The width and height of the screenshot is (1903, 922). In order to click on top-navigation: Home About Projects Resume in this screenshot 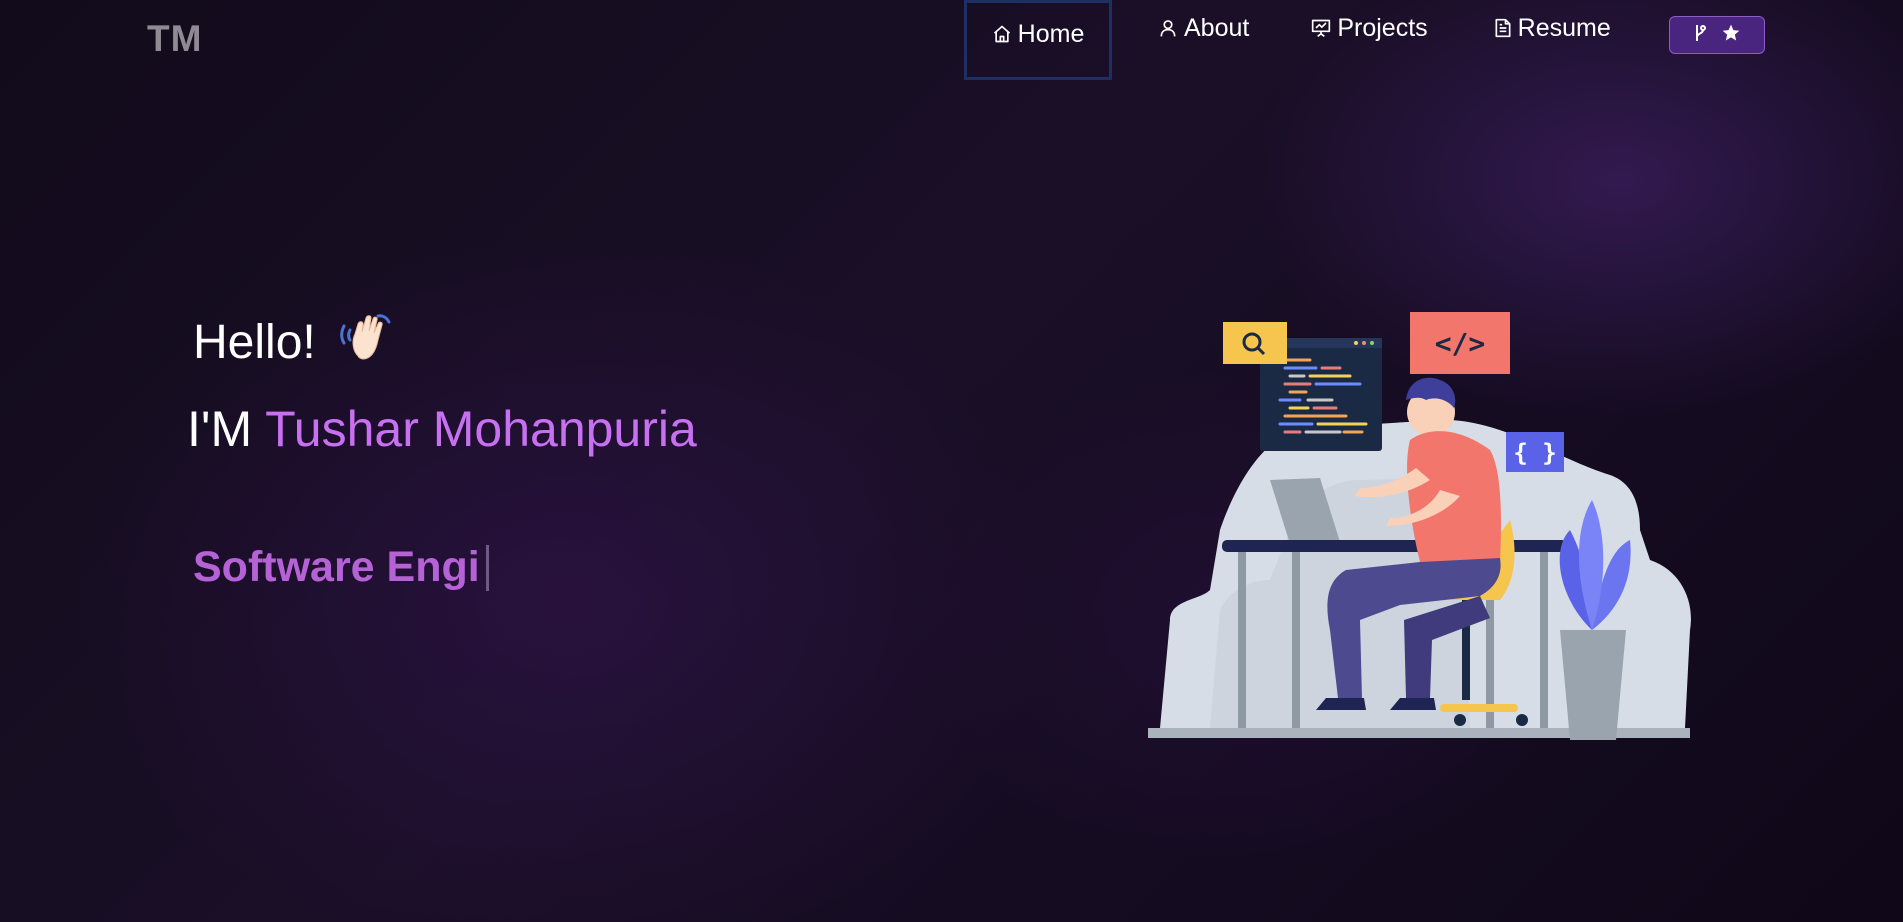, I will do `click(1298, 40)`.